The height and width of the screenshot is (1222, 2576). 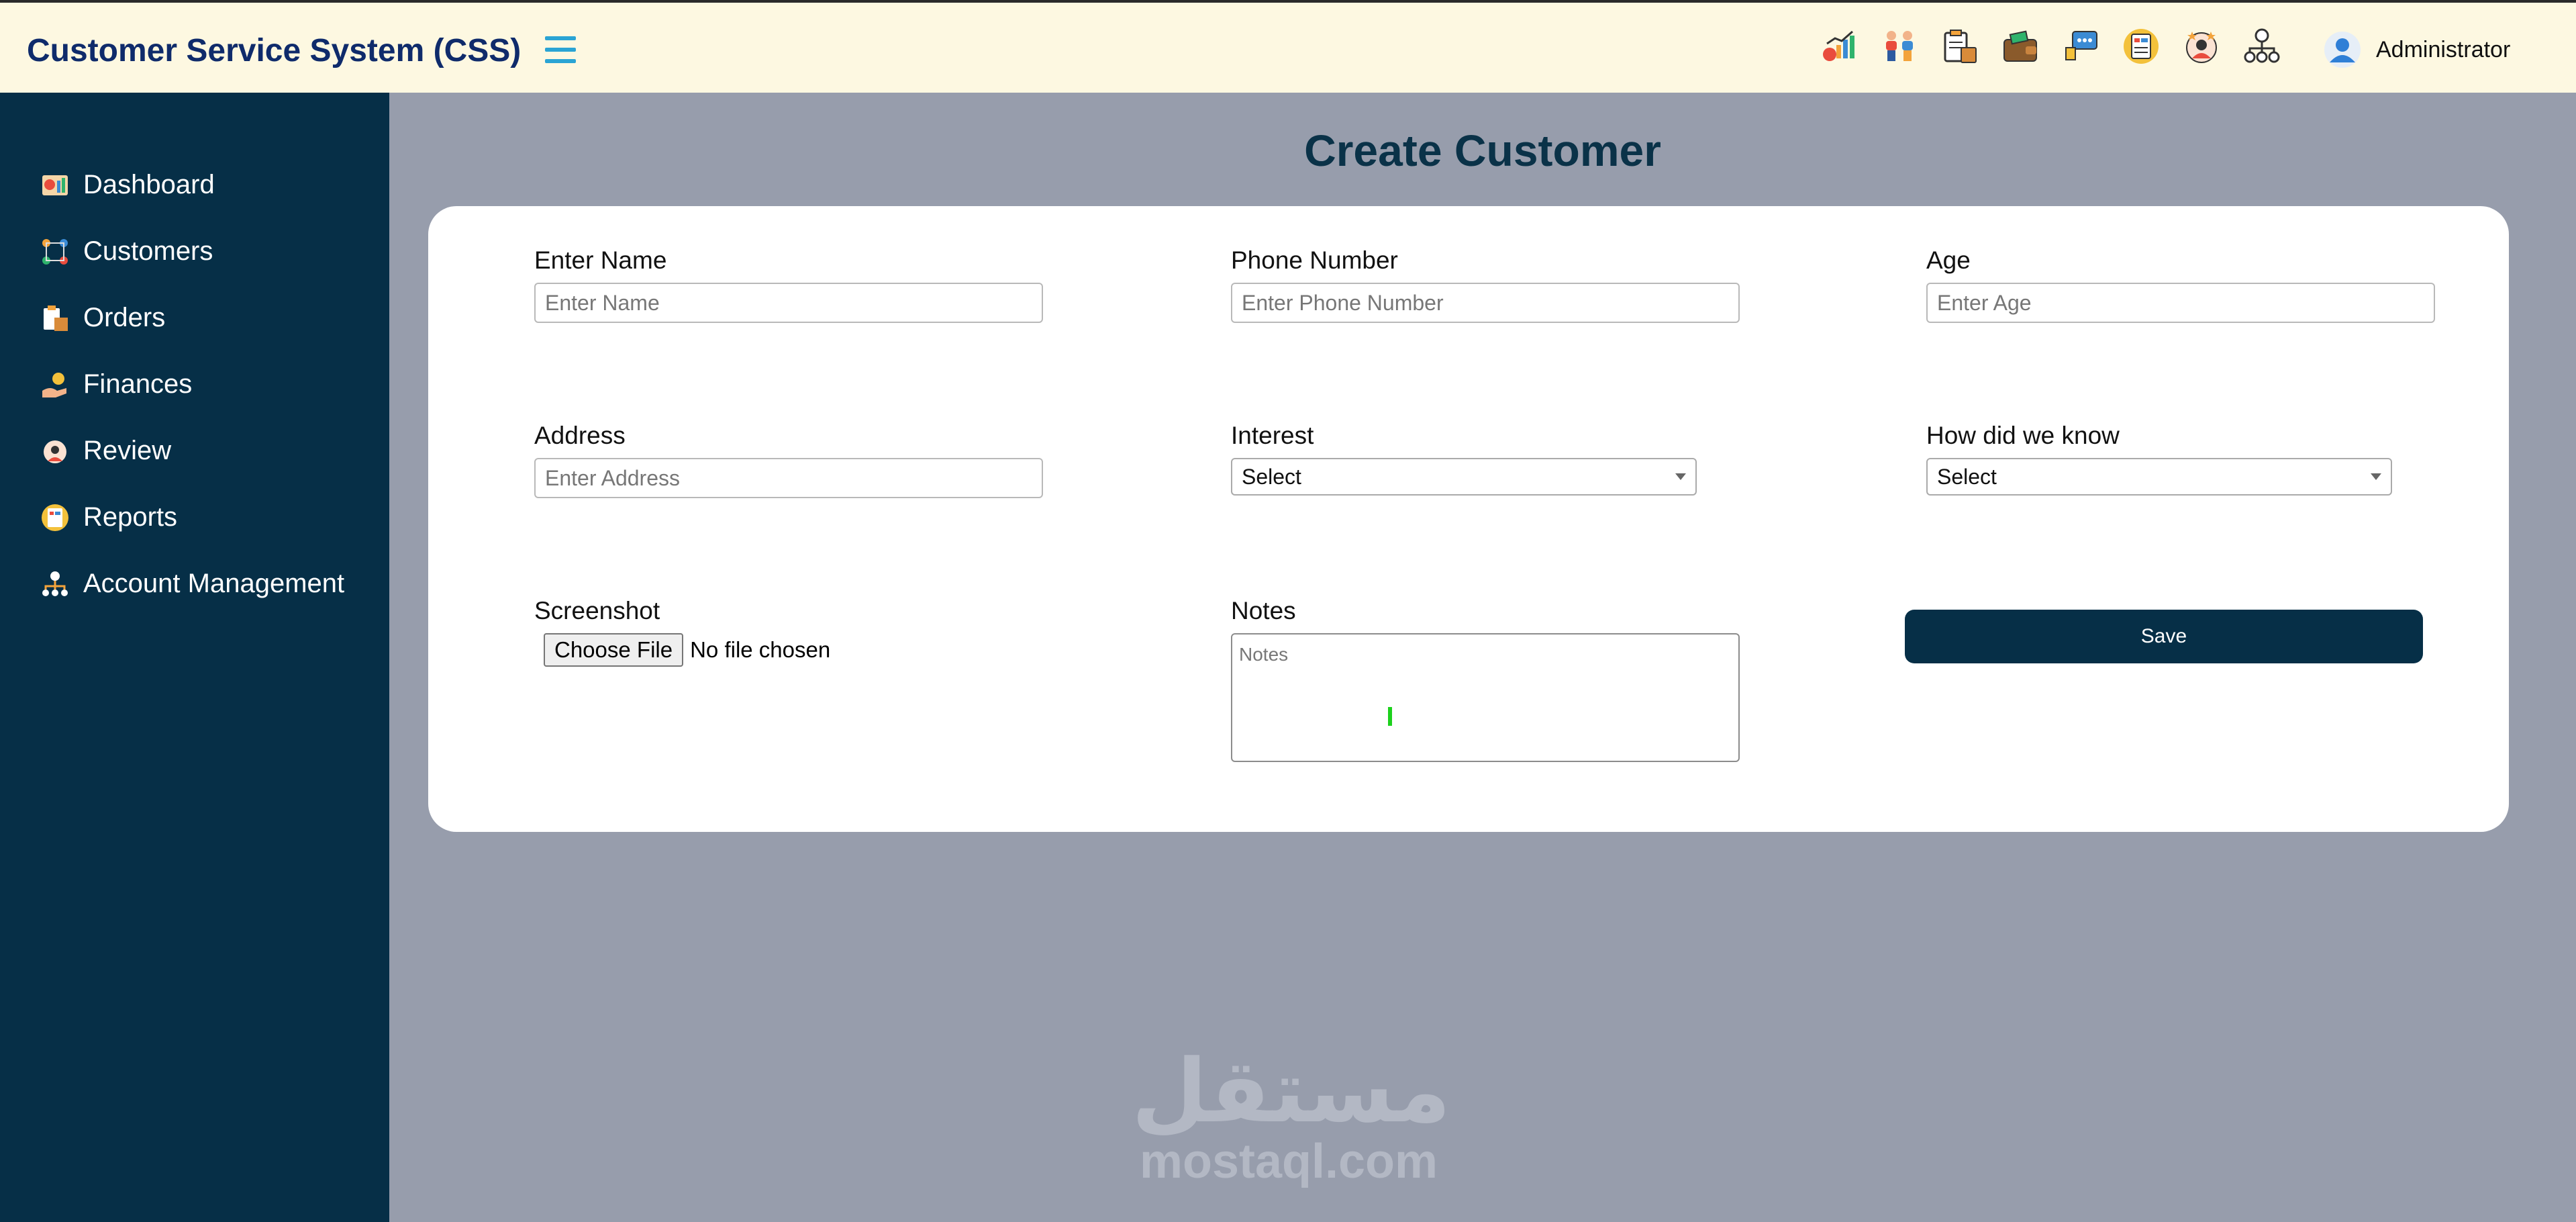 What do you see at coordinates (2050, 49) in the screenshot?
I see `header-shortcuts` at bounding box center [2050, 49].